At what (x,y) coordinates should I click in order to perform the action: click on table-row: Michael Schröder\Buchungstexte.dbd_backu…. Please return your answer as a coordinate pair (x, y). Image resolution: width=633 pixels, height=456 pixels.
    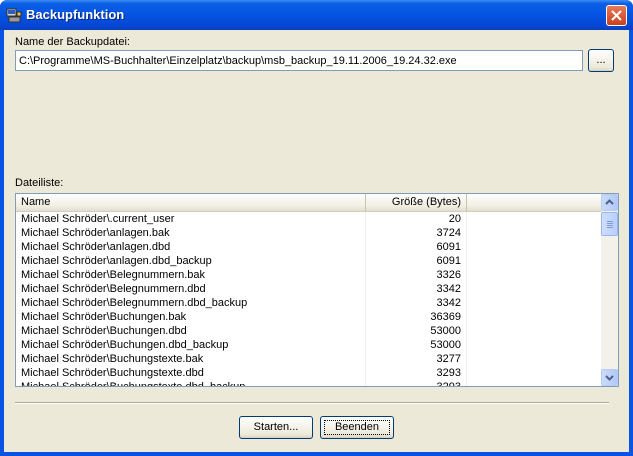
    Looking at the image, I should click on (309, 383).